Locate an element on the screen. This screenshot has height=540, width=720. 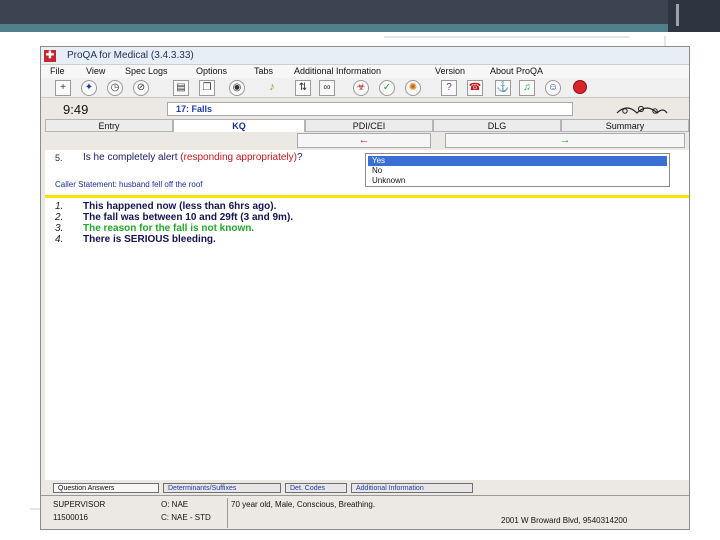
answer-no: No is located at coordinates (517, 171).